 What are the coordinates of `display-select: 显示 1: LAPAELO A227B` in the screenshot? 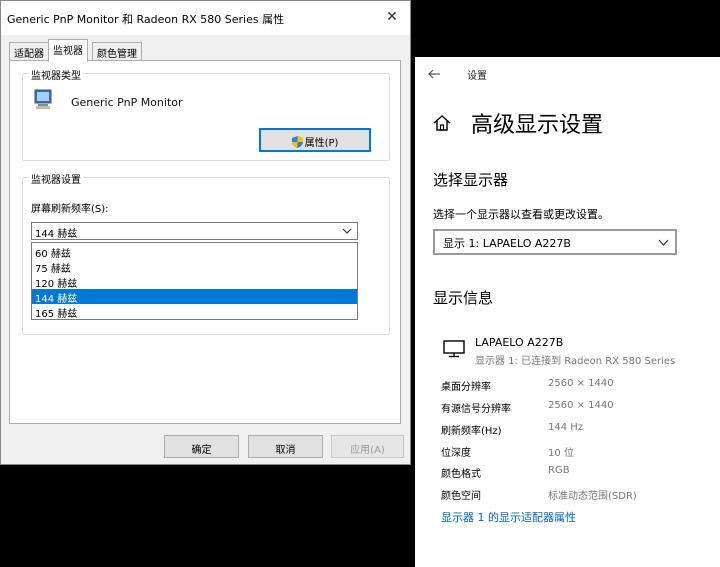 It's located at (555, 242).